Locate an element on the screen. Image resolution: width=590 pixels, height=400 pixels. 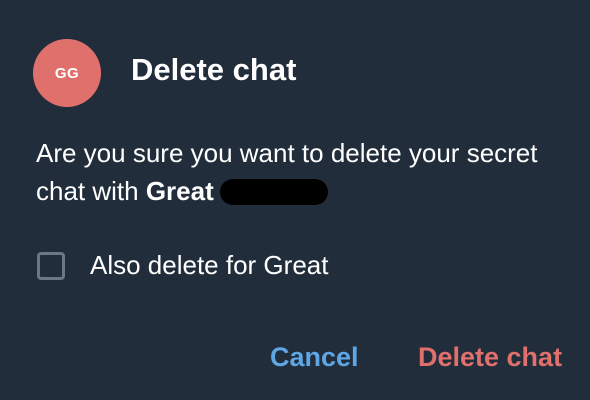
also-delete-option: Also delete for Great is located at coordinates (182, 265).